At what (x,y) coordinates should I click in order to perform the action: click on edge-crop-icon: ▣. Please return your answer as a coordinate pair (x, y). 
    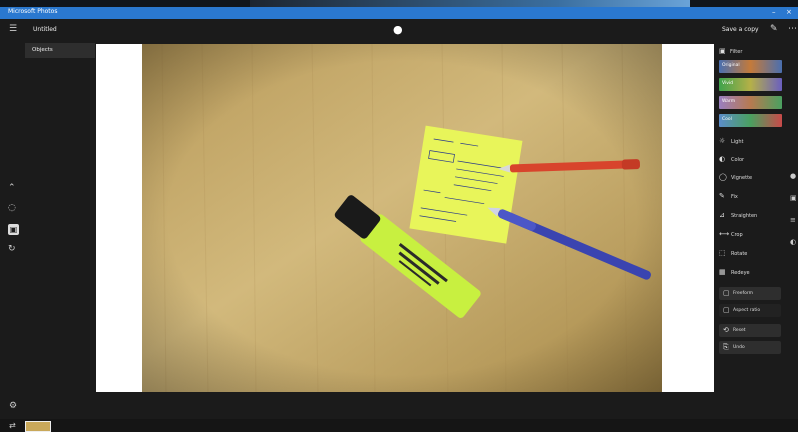
    Looking at the image, I should click on (793, 198).